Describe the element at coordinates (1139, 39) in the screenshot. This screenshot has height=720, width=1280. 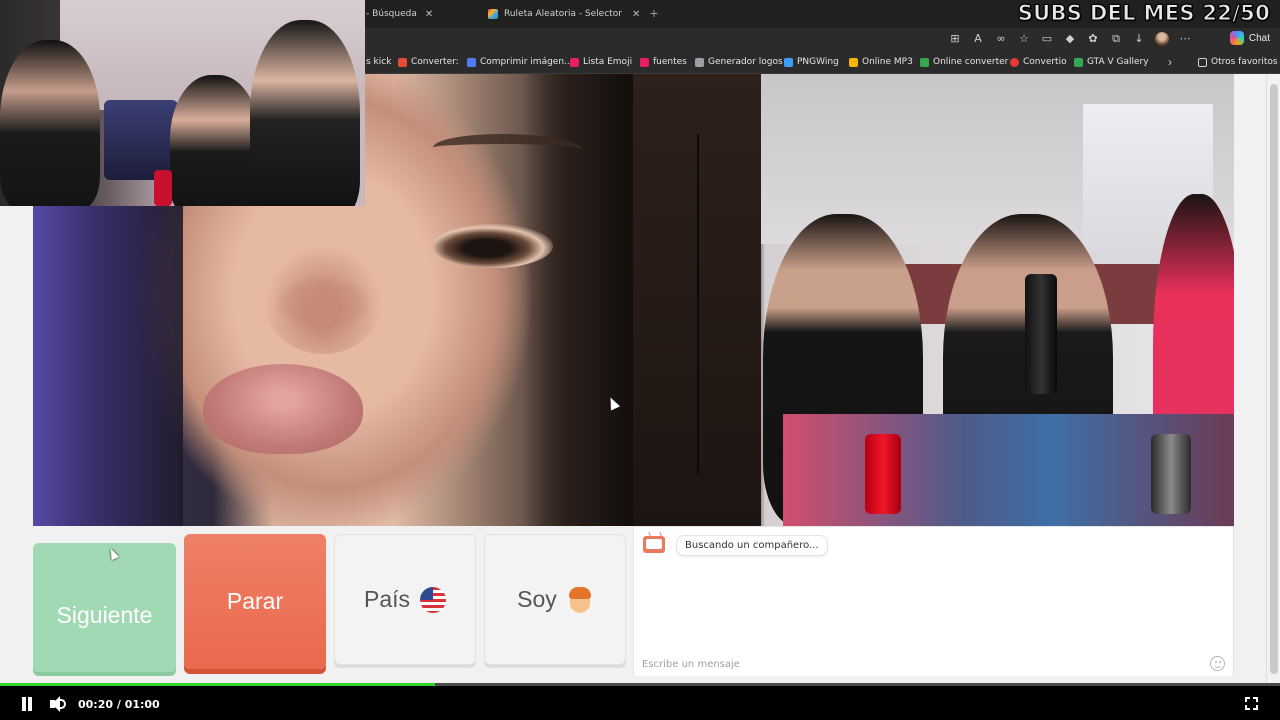
I see `download-icon: ↓` at that location.